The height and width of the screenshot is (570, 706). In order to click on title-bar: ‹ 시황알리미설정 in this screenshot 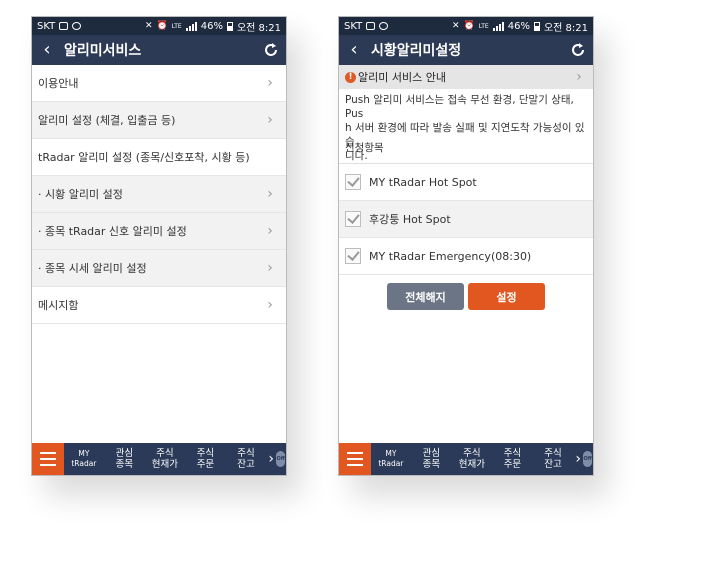, I will do `click(466, 50)`.